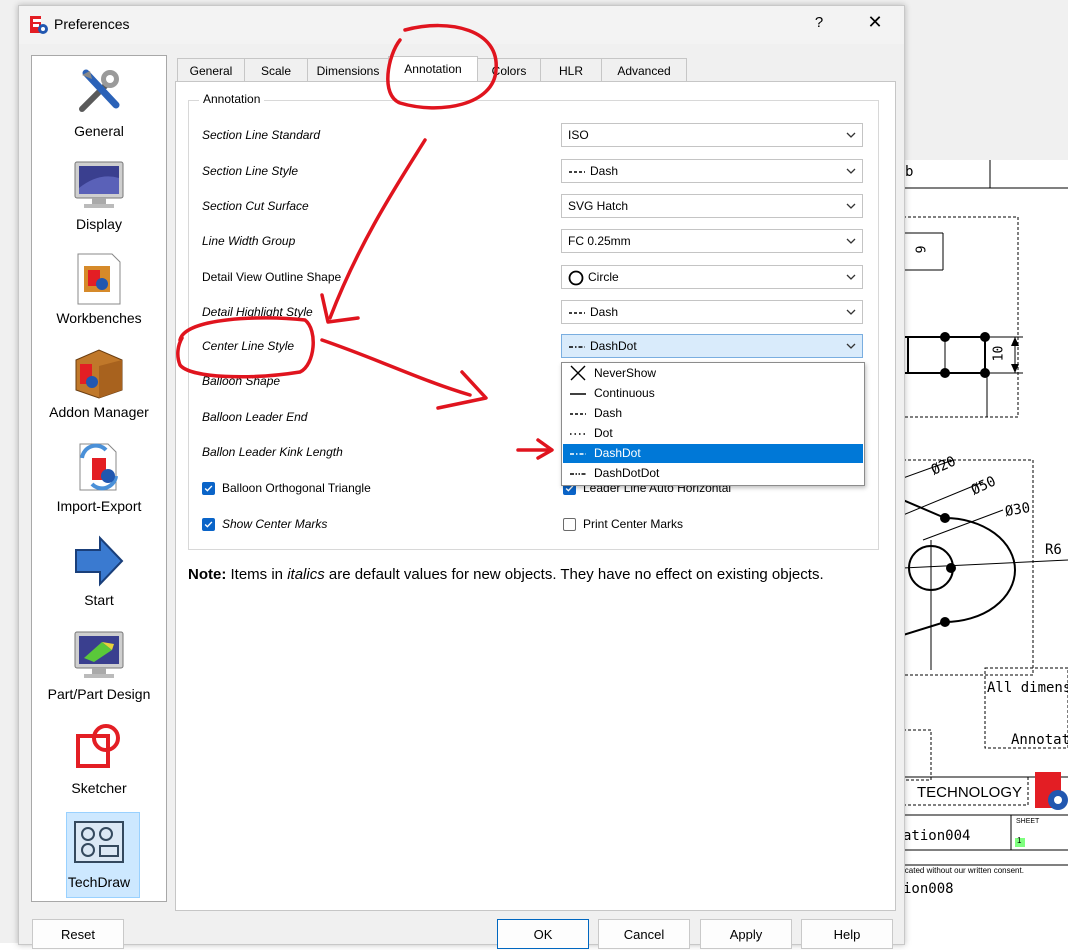  What do you see at coordinates (644, 69) in the screenshot?
I see `tab-advanced: Advanced` at bounding box center [644, 69].